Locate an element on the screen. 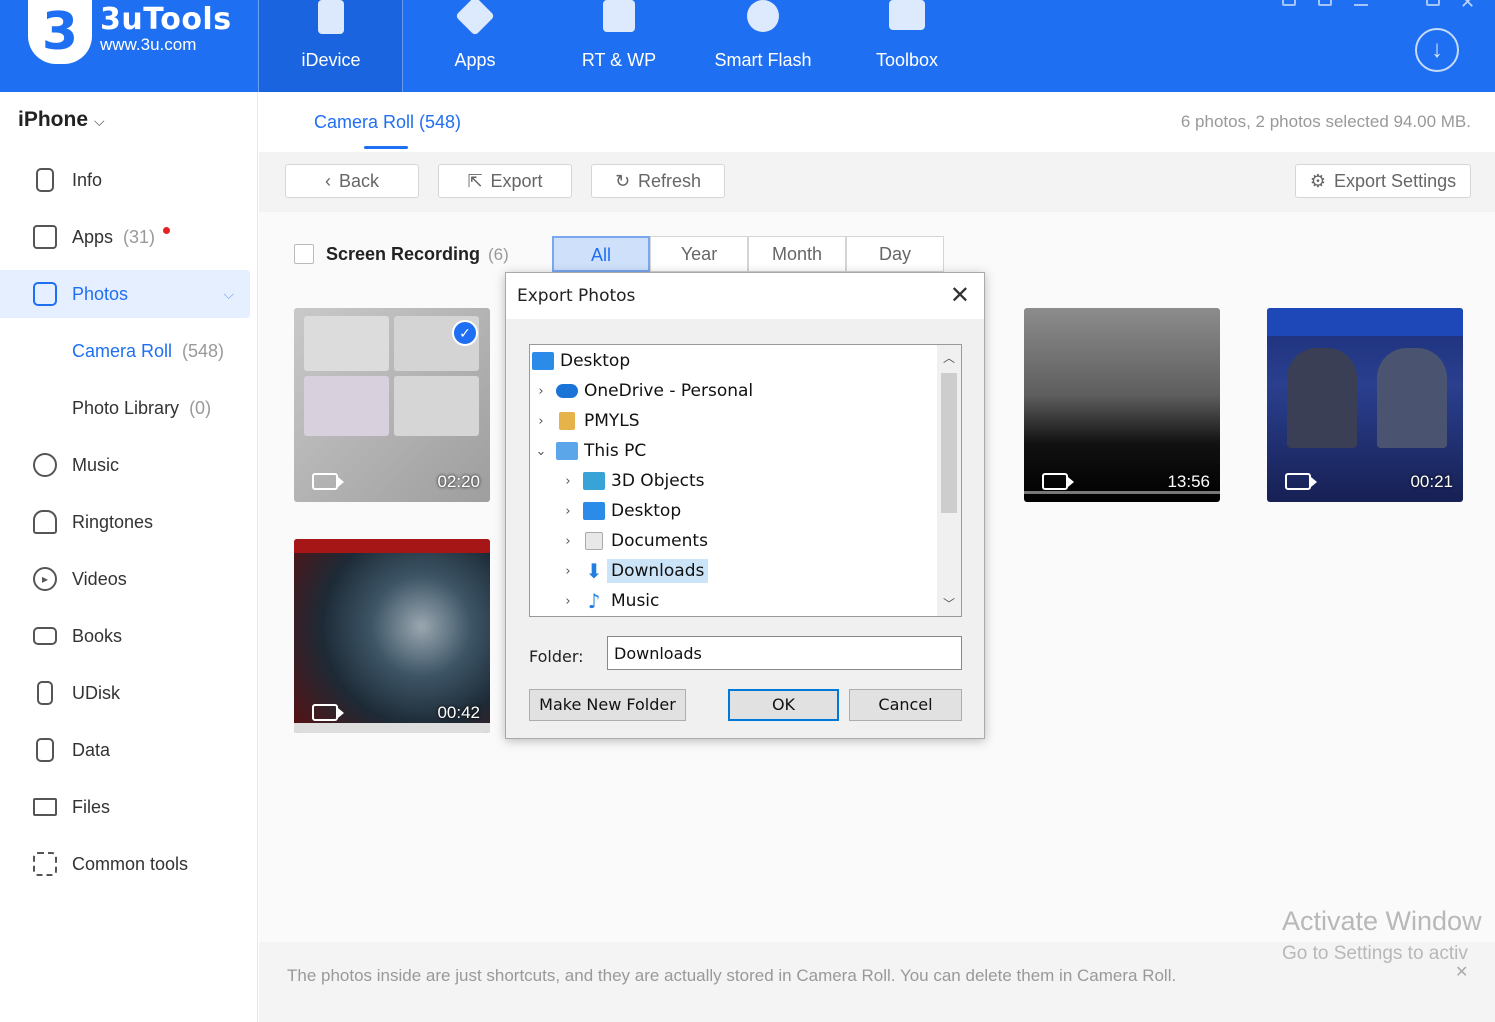 The height and width of the screenshot is (1022, 1495). music-note-icon is located at coordinates (619, 16).